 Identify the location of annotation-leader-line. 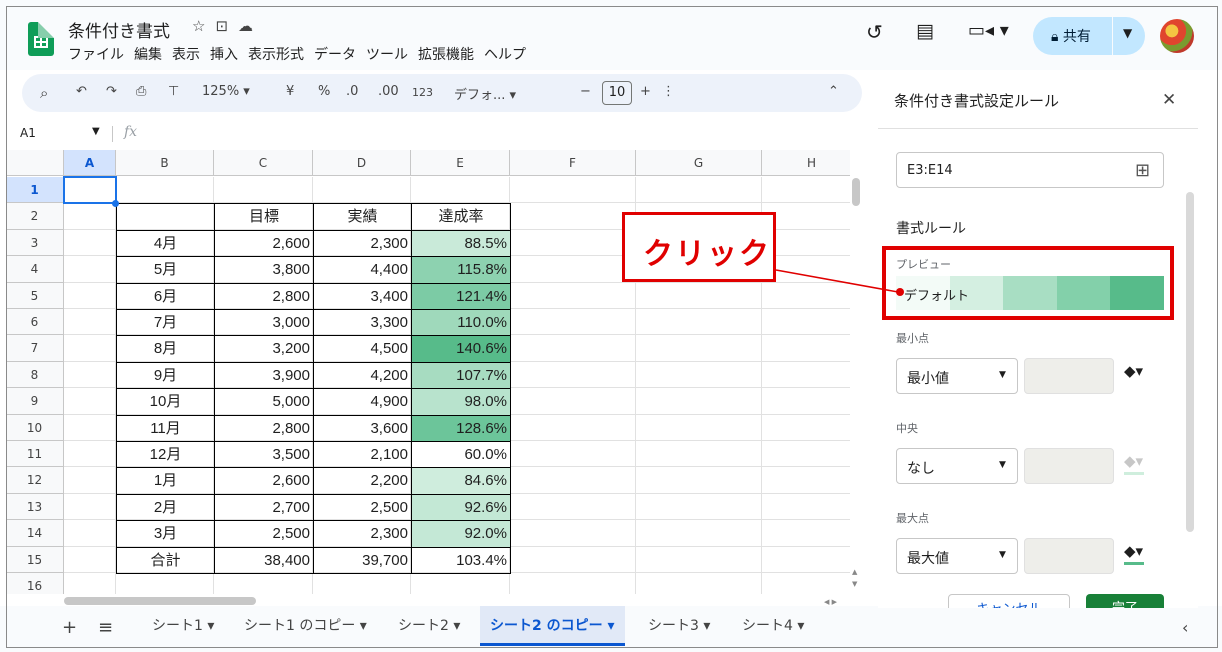
(839, 282).